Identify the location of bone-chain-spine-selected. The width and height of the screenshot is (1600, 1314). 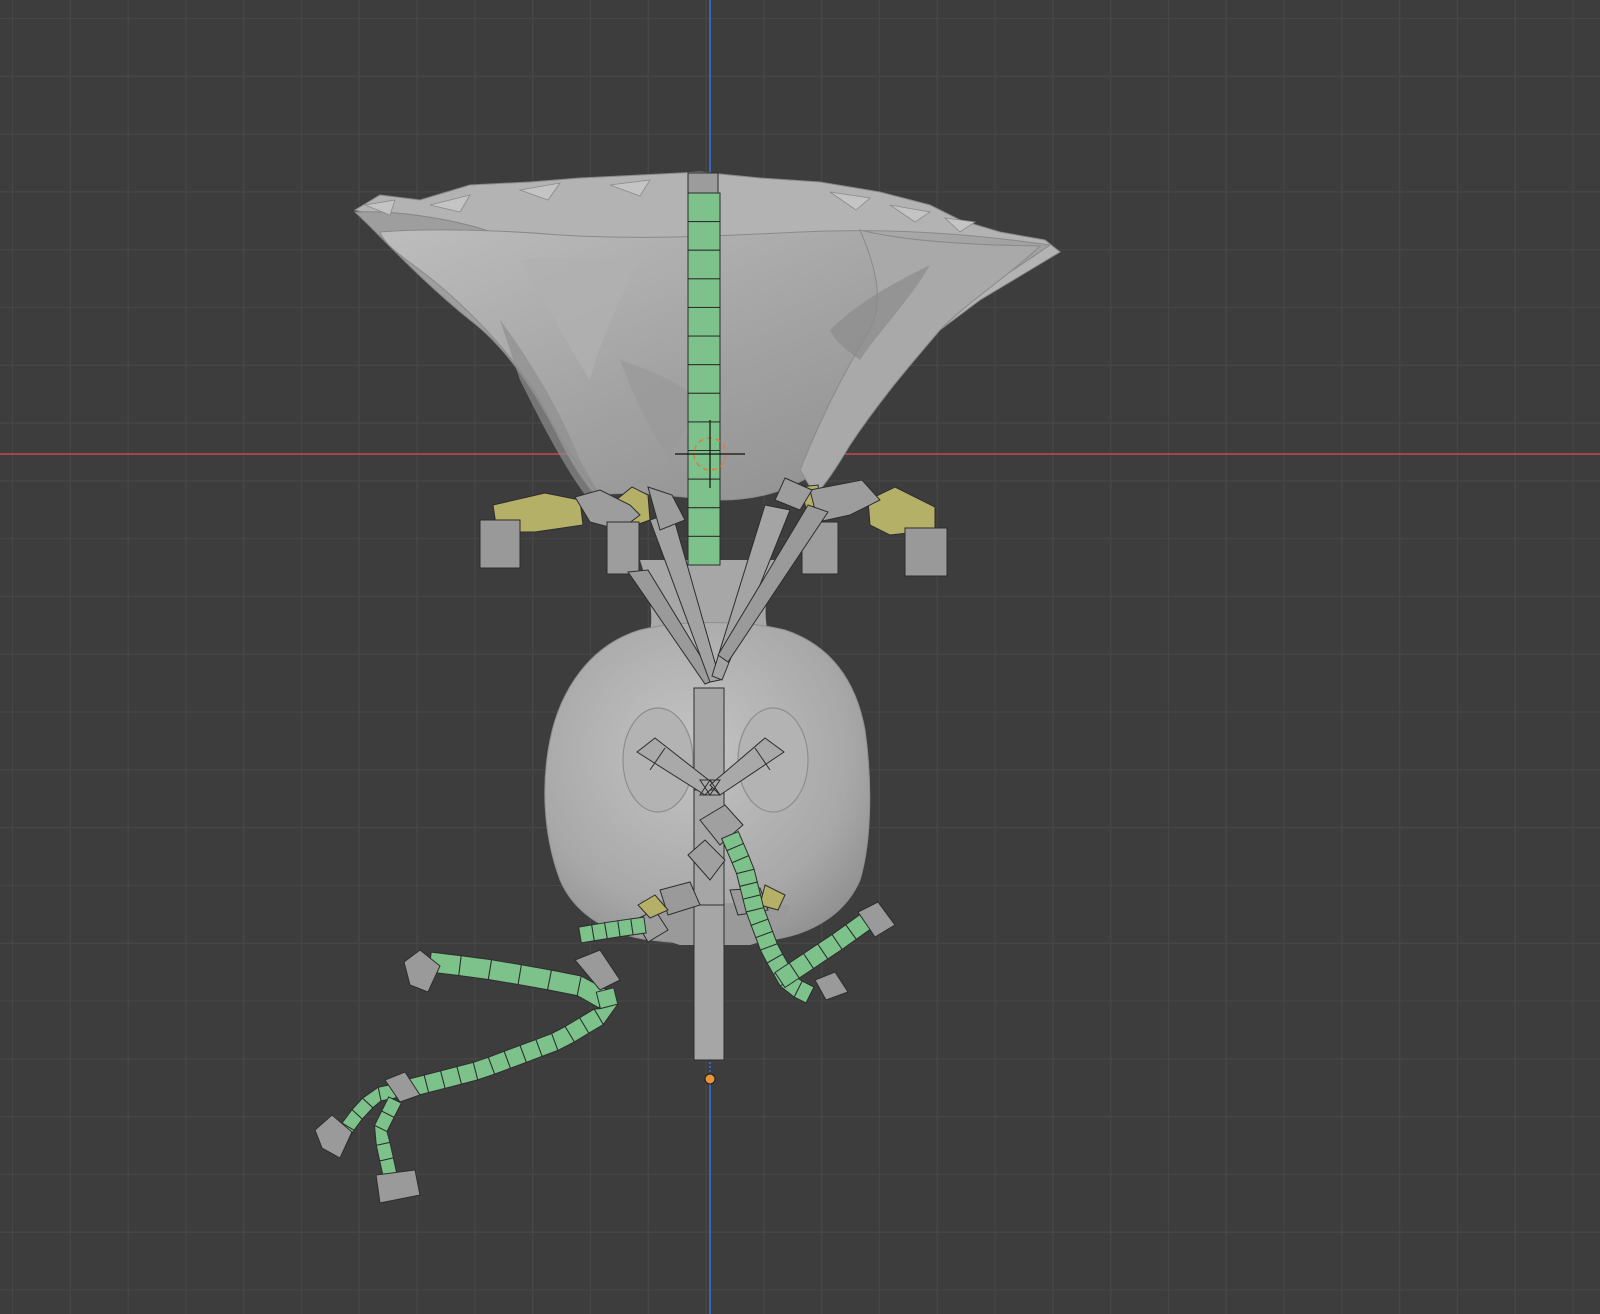
(704, 379).